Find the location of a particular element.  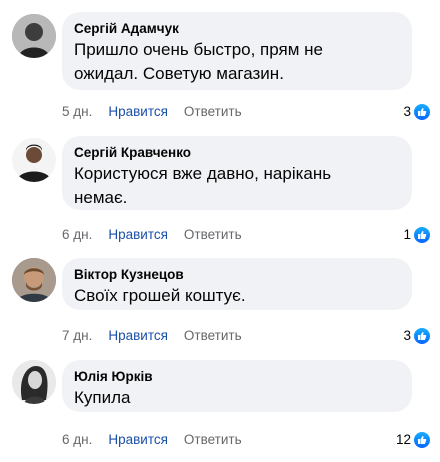

reaction-count-value: 12 is located at coordinates (403, 439).